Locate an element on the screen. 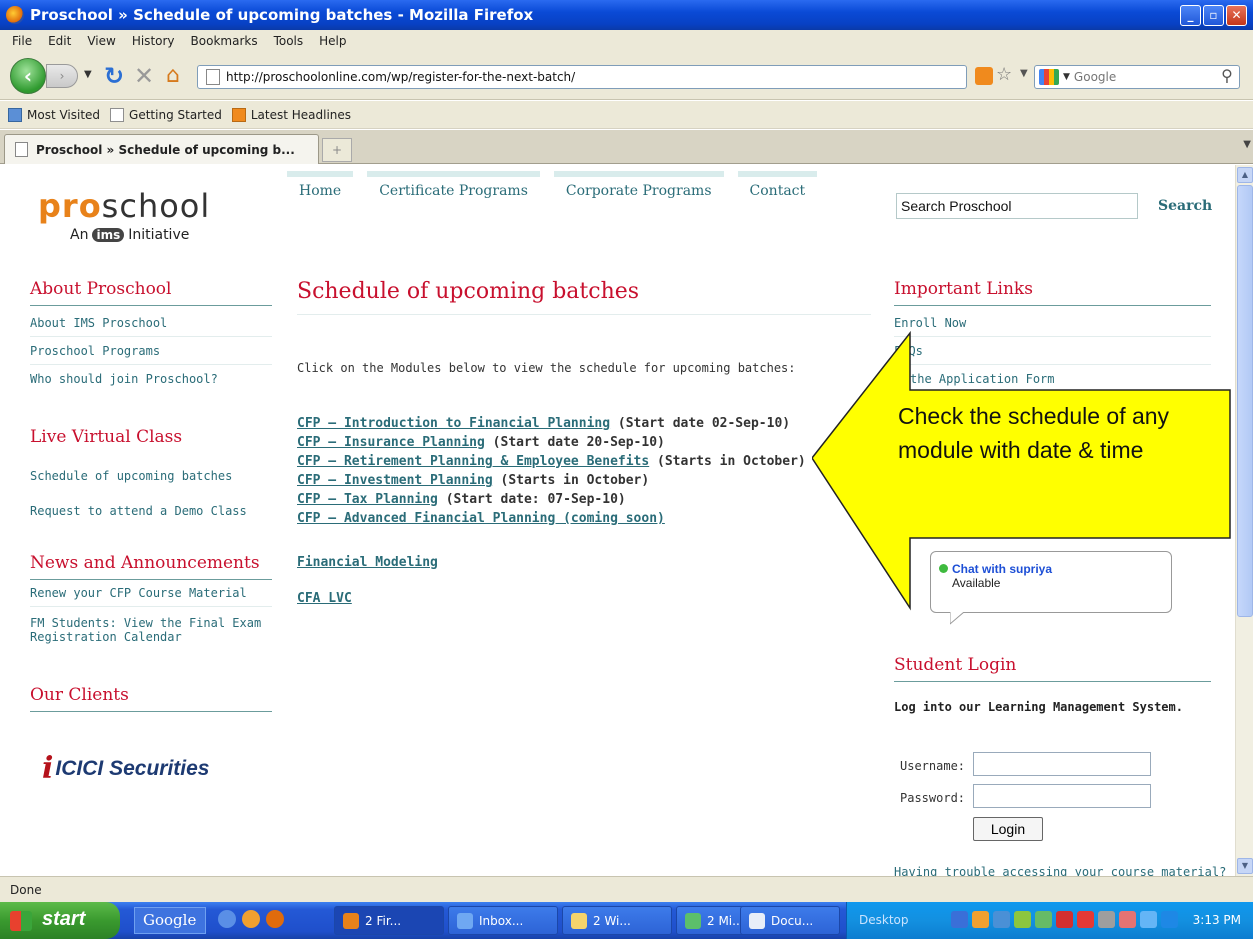  username-input is located at coordinates (1062, 764).